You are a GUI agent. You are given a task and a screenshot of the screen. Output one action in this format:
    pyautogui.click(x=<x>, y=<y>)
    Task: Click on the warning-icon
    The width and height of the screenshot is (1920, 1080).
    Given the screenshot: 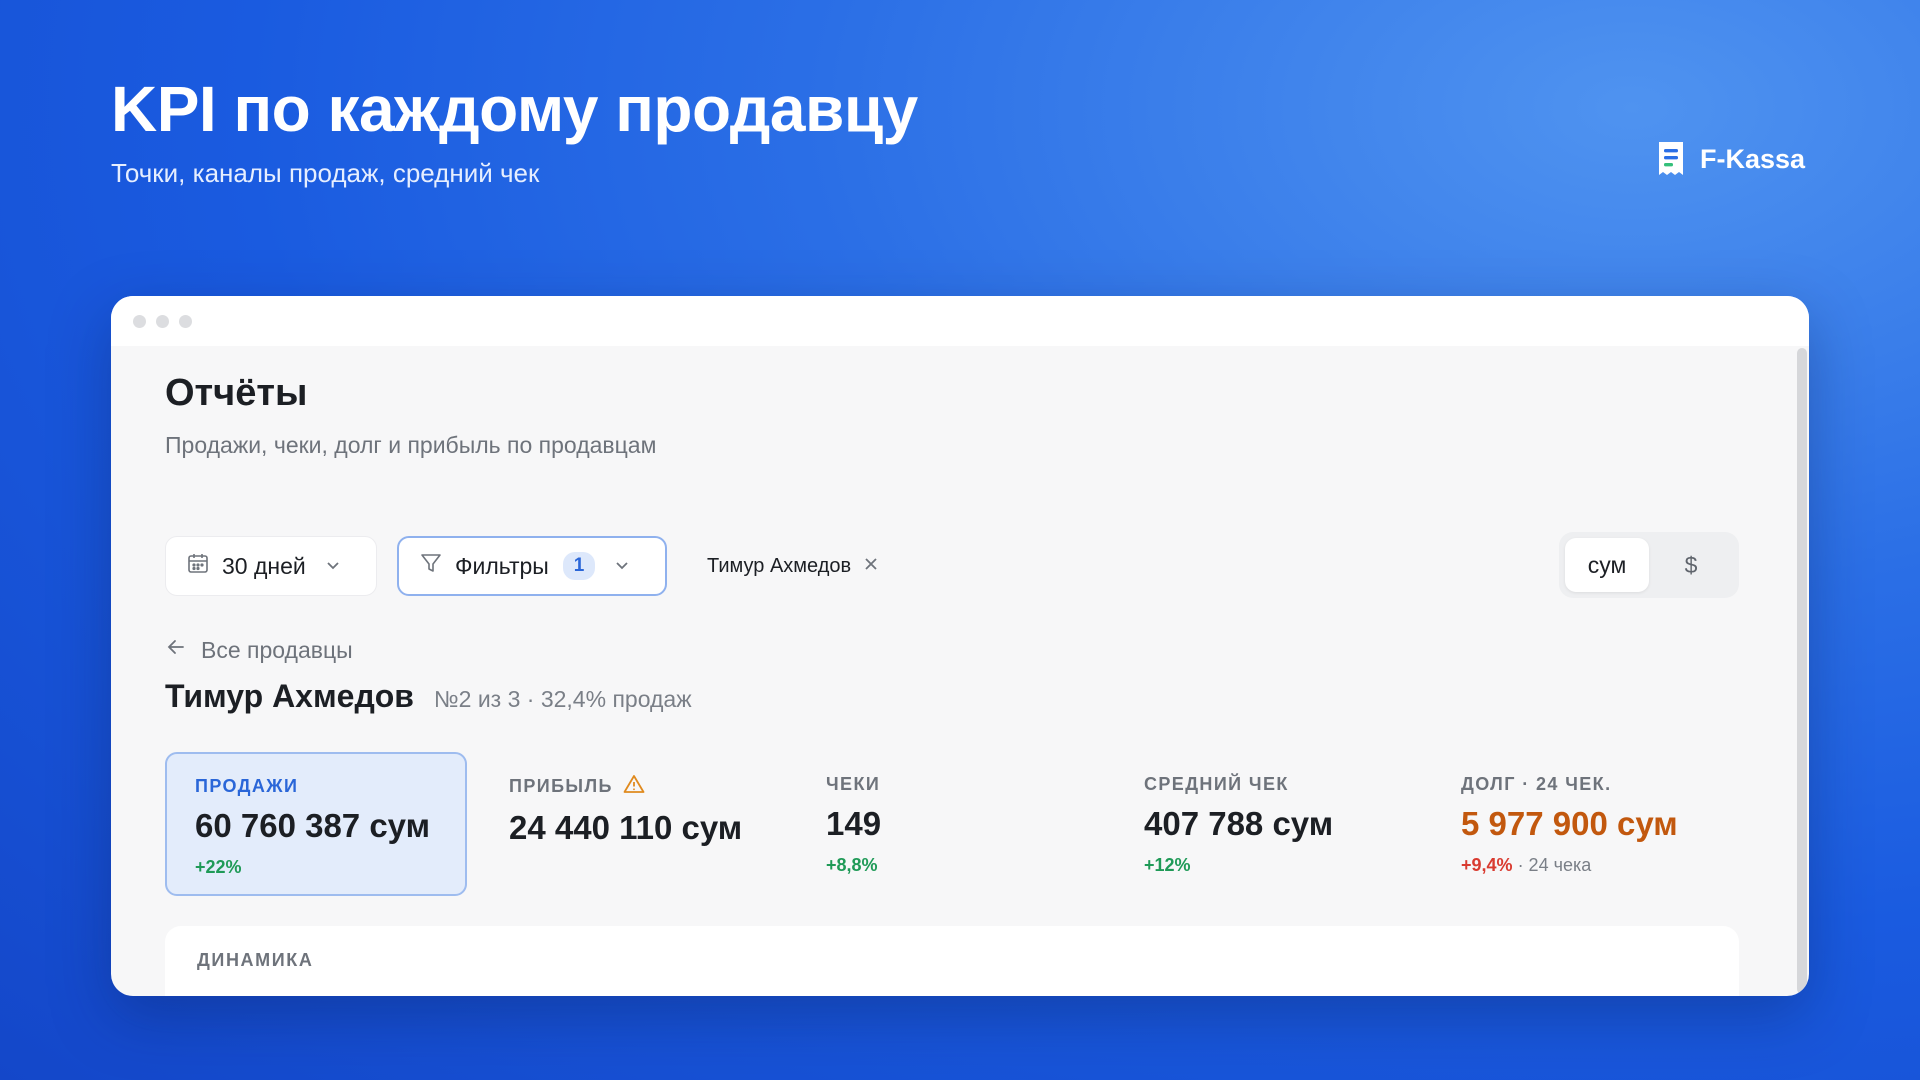 What is the action you would take?
    pyautogui.click(x=634, y=786)
    